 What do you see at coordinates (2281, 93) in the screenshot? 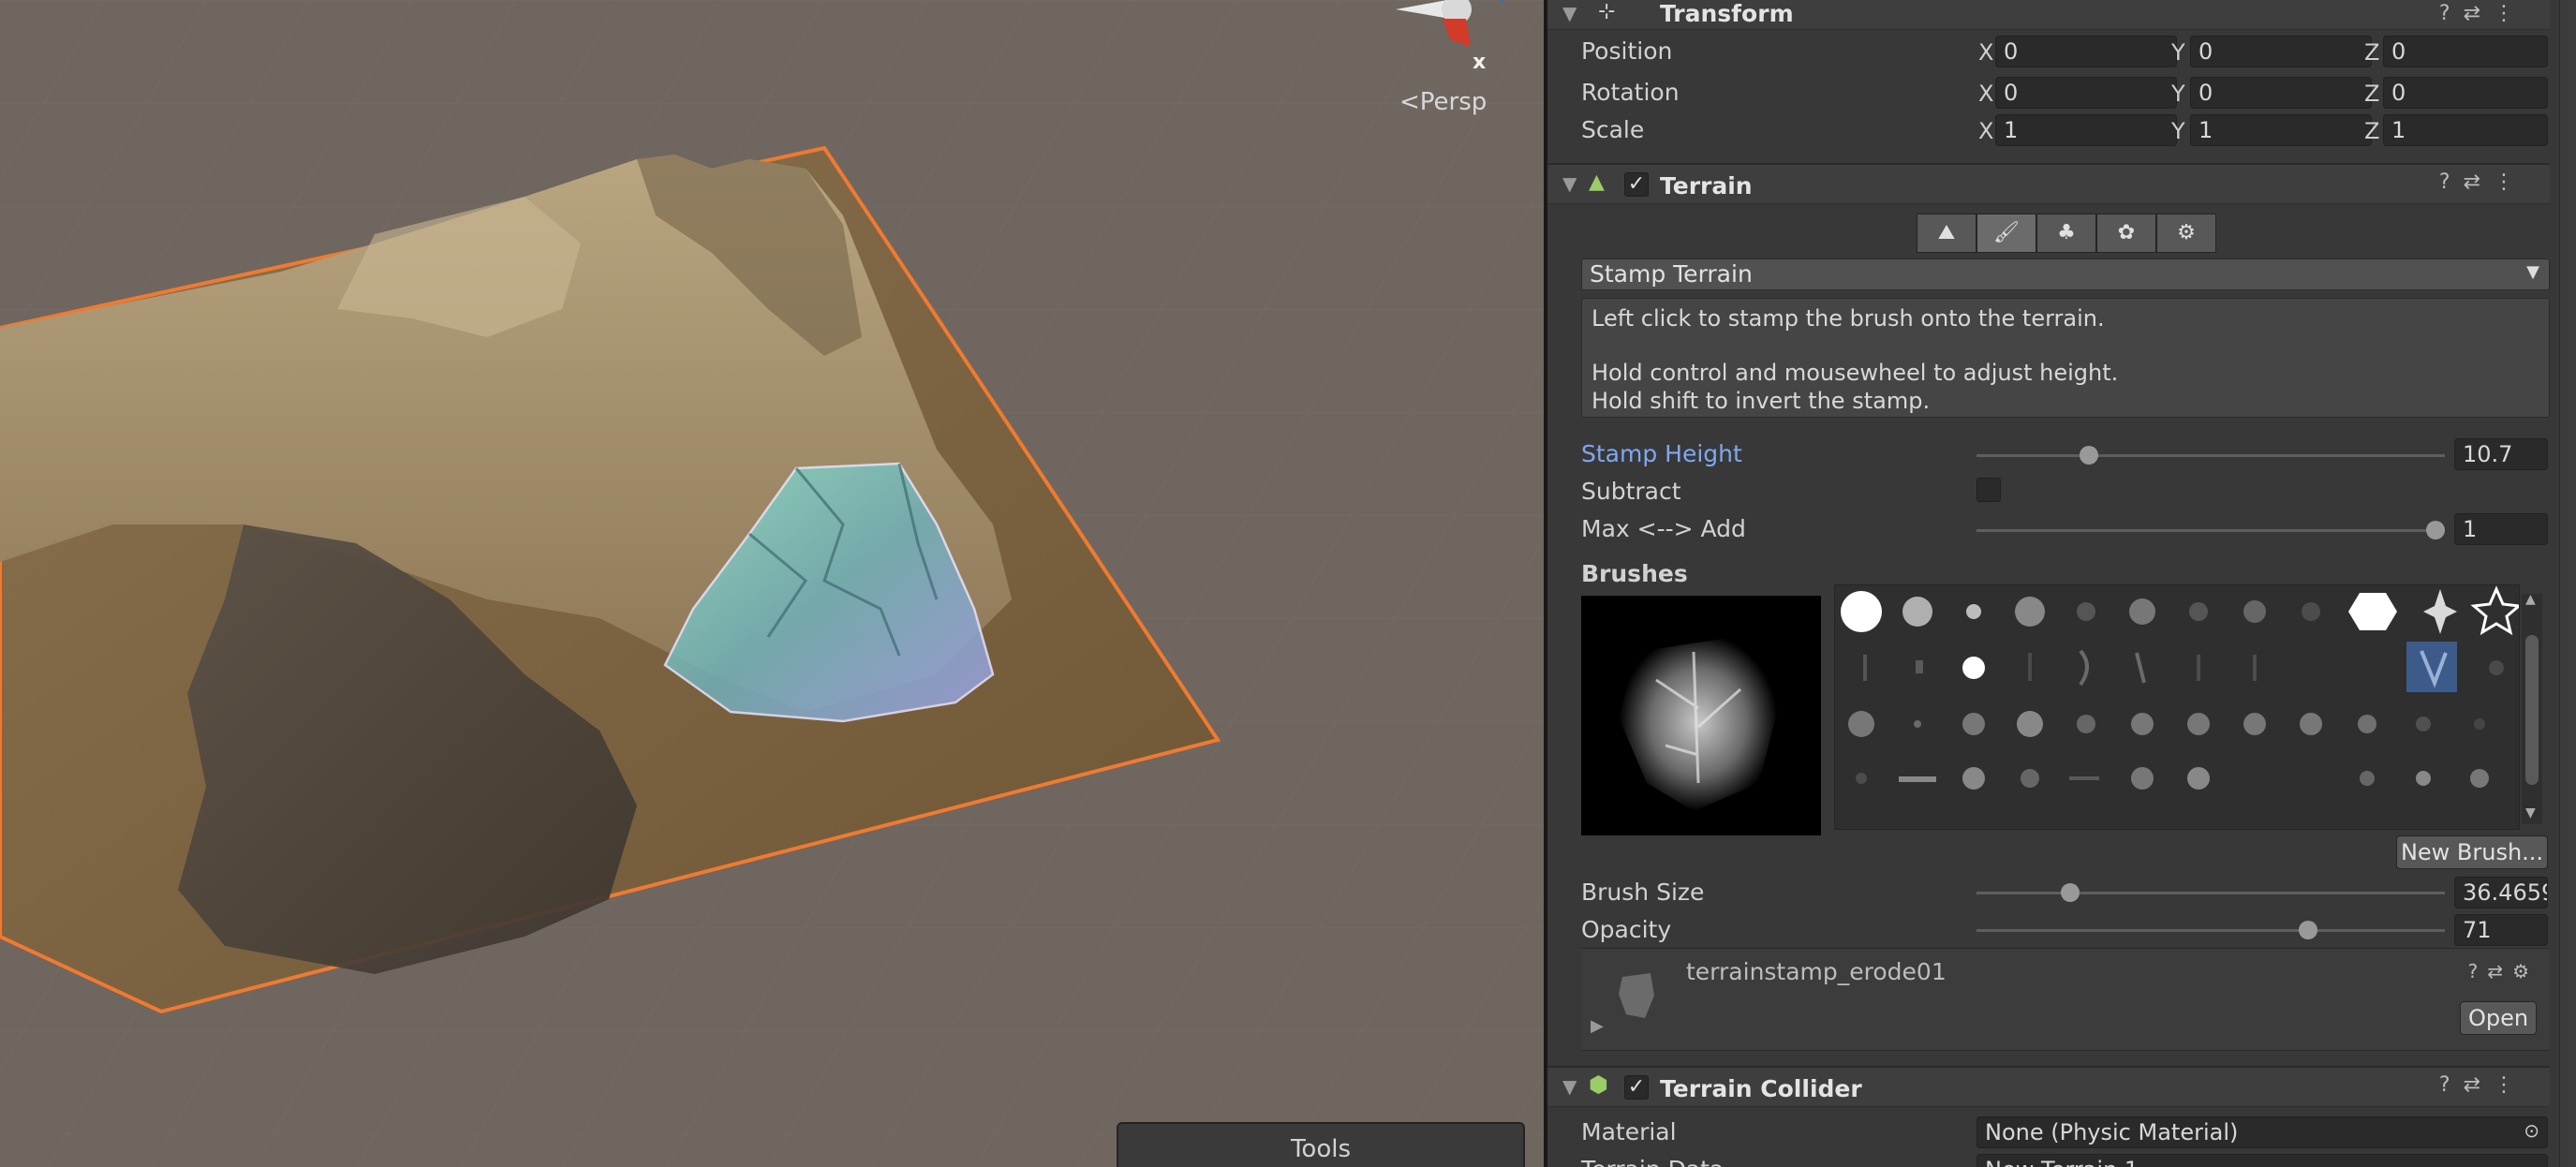
I see `rotation-y-field: 0` at bounding box center [2281, 93].